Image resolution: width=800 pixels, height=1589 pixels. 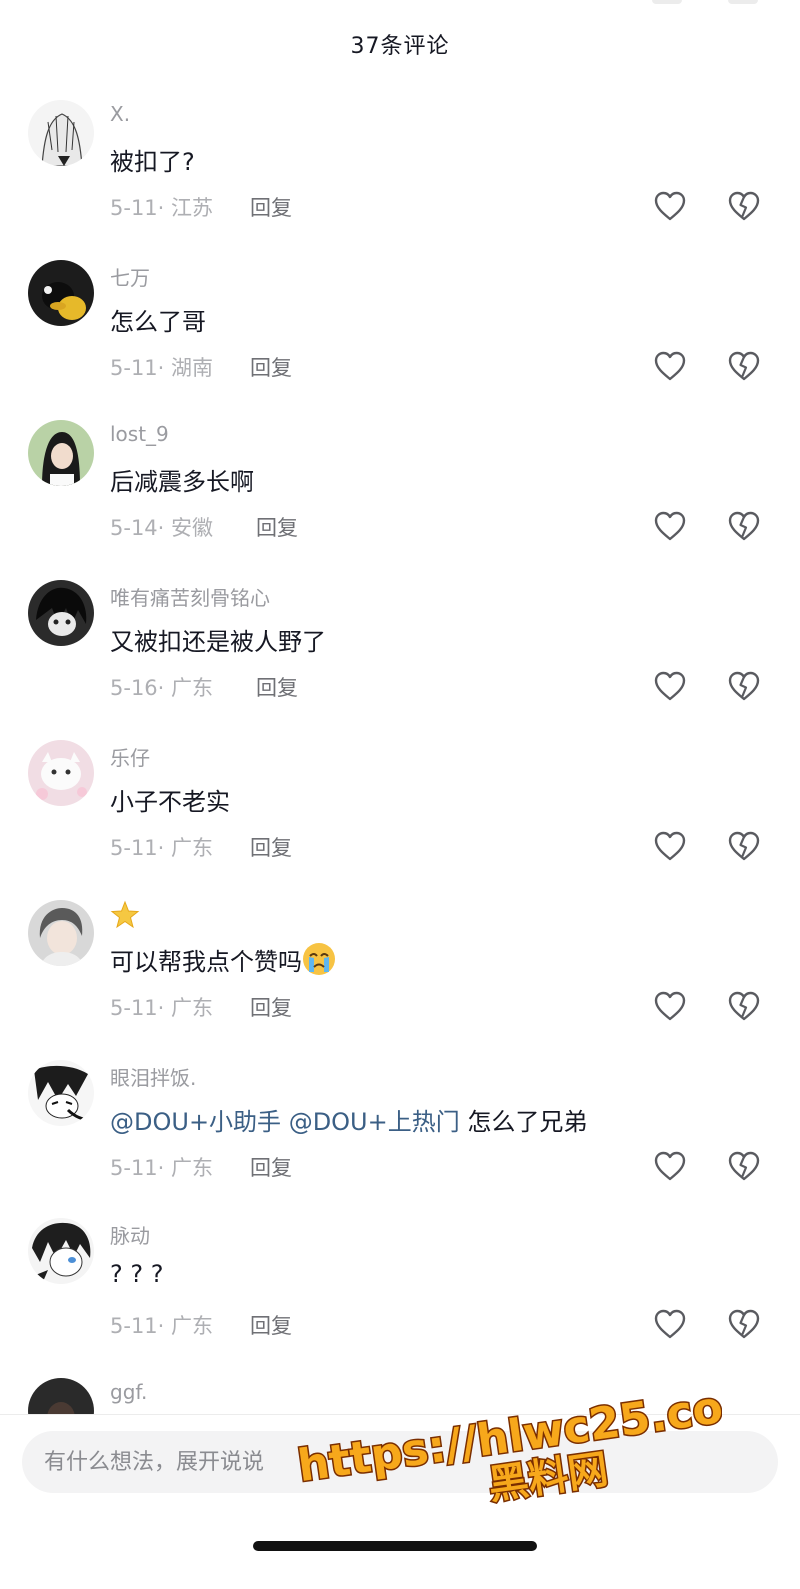 I want to click on comment-text-content: 可以帮我点个赞吗, so click(x=206, y=962).